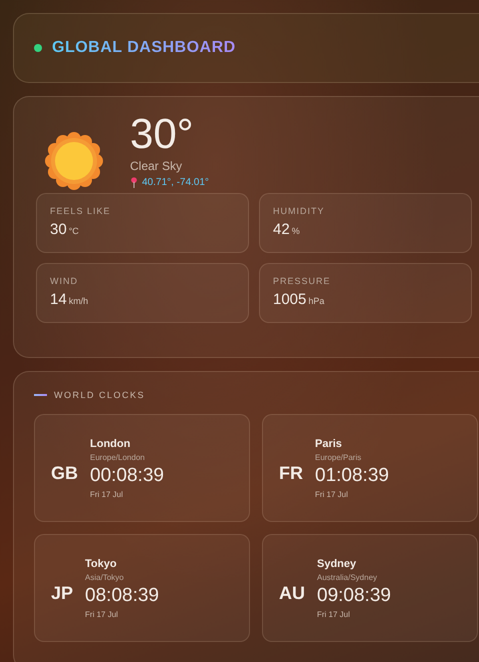  Describe the element at coordinates (127, 475) in the screenshot. I see `clock-time: 00:08:39` at that location.